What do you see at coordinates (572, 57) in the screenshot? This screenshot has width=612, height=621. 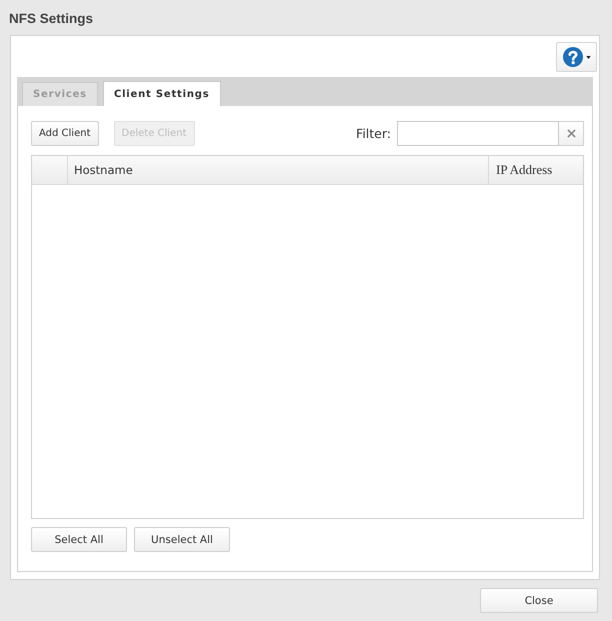 I see `help-icon` at bounding box center [572, 57].